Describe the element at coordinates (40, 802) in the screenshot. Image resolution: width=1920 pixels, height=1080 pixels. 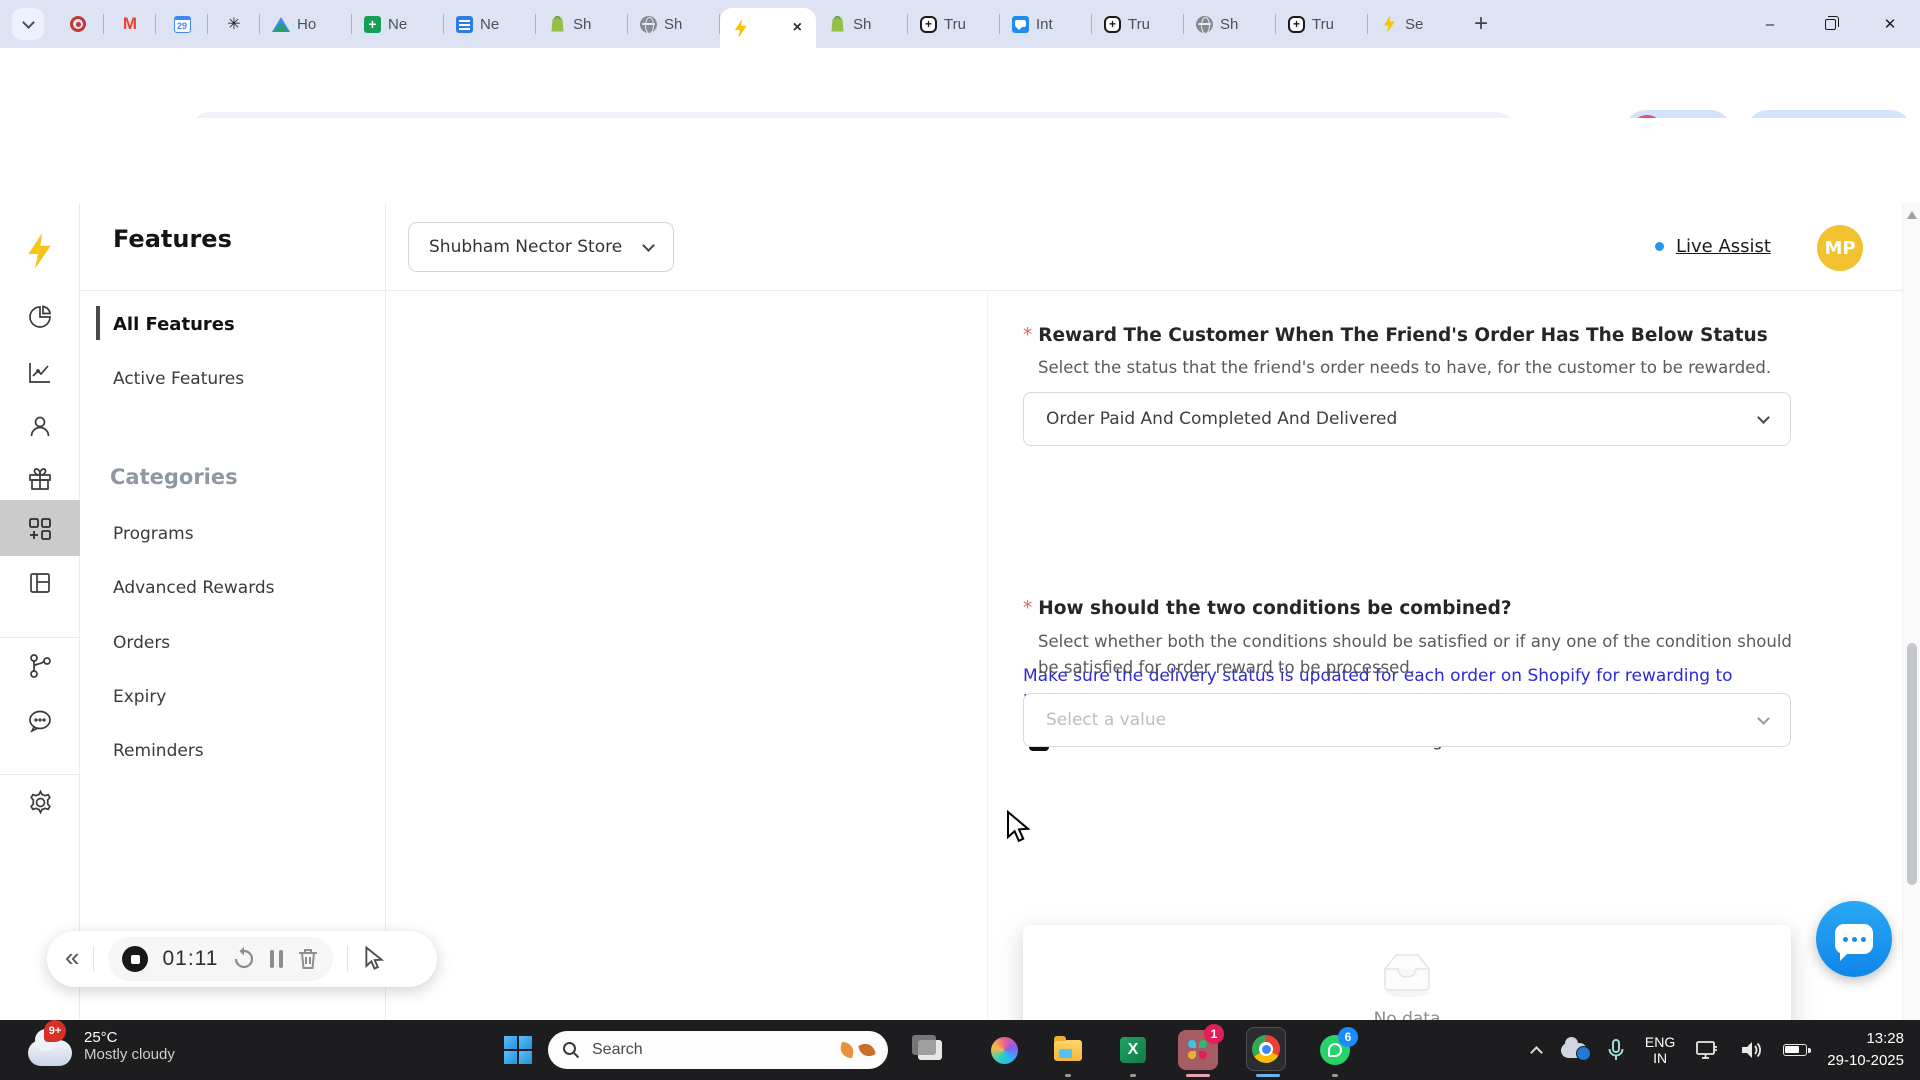
I see `settings-gear-icon` at that location.